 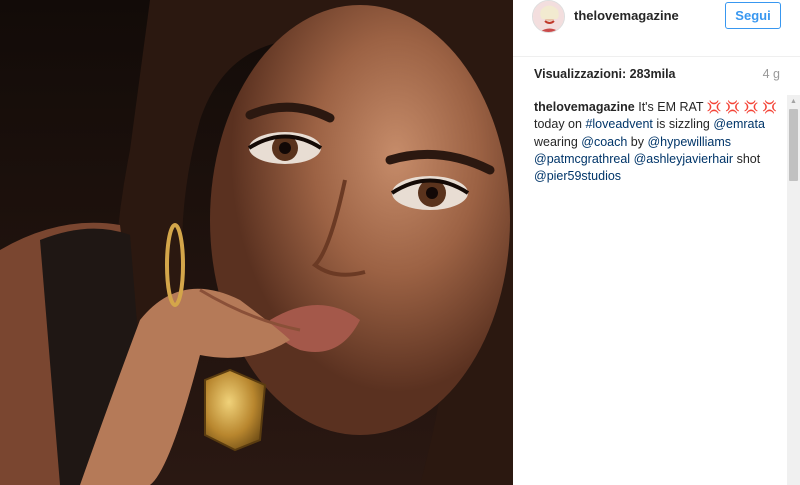 I want to click on username-link: thelovemagazine, so click(x=626, y=15).